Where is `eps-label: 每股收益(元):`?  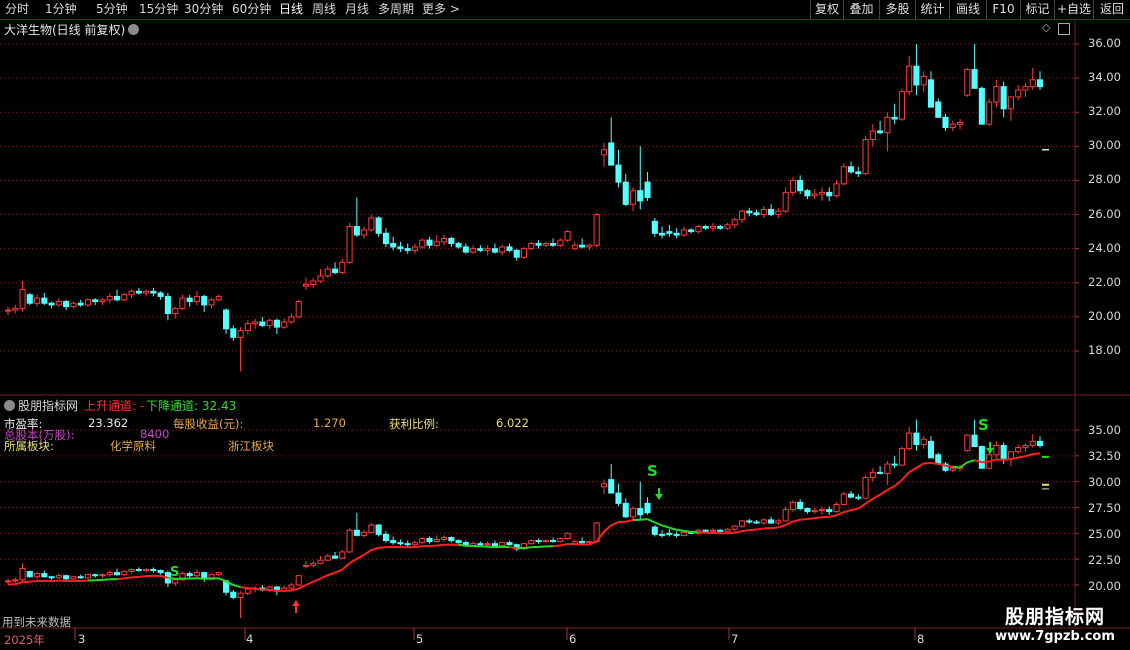 eps-label: 每股收益(元): is located at coordinates (208, 424).